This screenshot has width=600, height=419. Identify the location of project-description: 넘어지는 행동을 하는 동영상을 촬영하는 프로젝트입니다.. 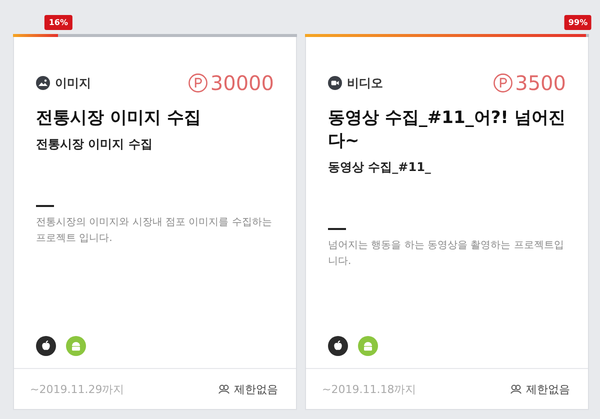
(446, 253).